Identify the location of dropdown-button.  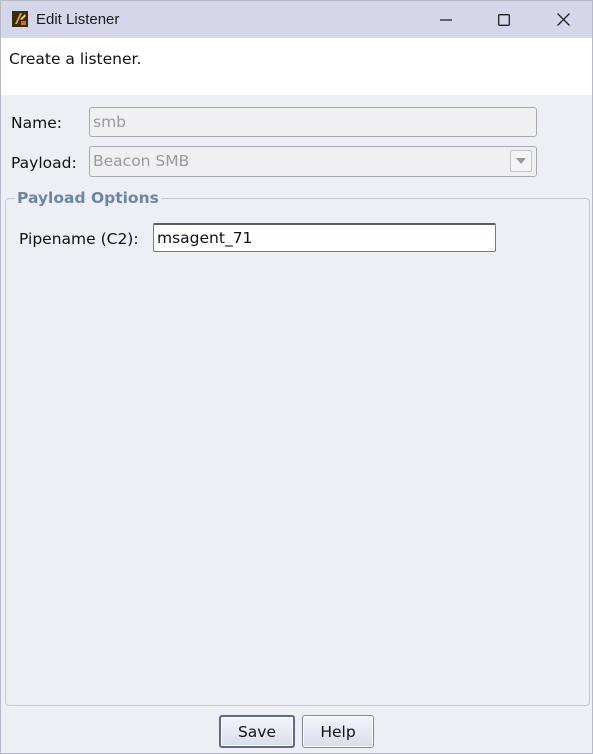
(521, 161).